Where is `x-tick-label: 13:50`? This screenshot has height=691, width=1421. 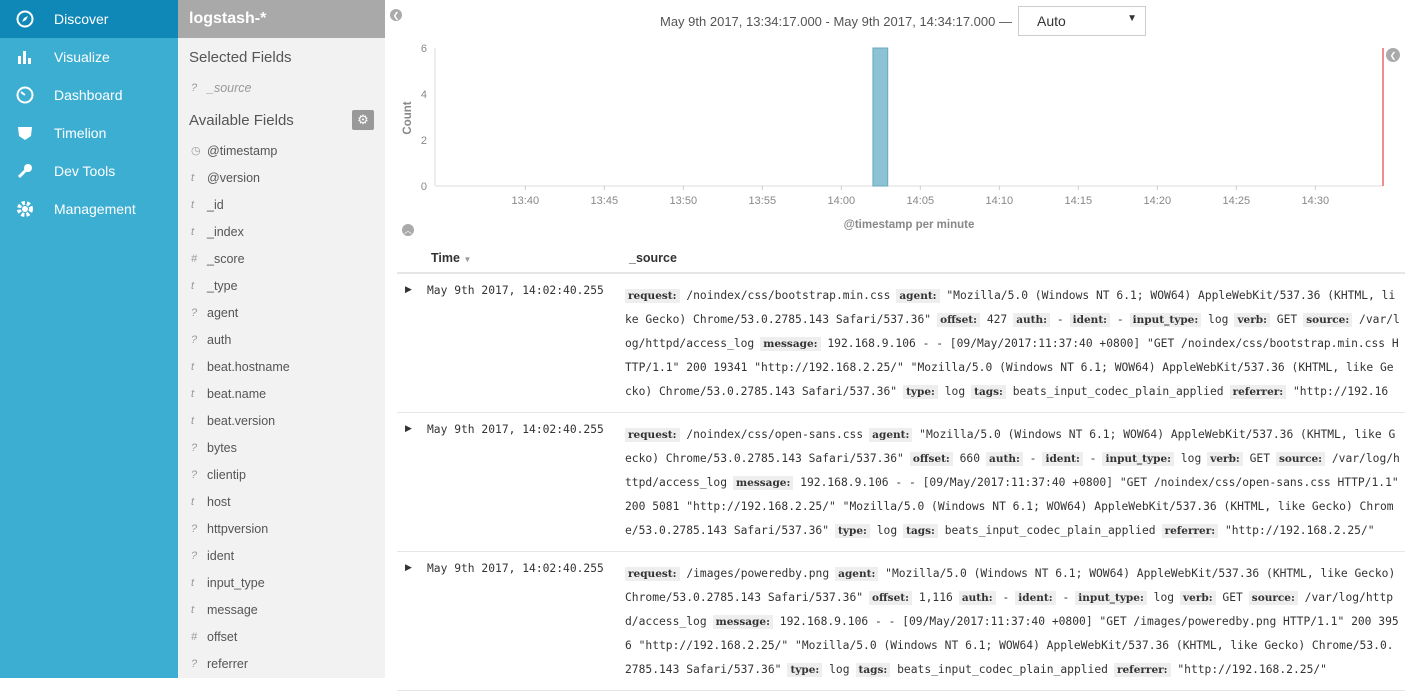
x-tick-label: 13:50 is located at coordinates (684, 201).